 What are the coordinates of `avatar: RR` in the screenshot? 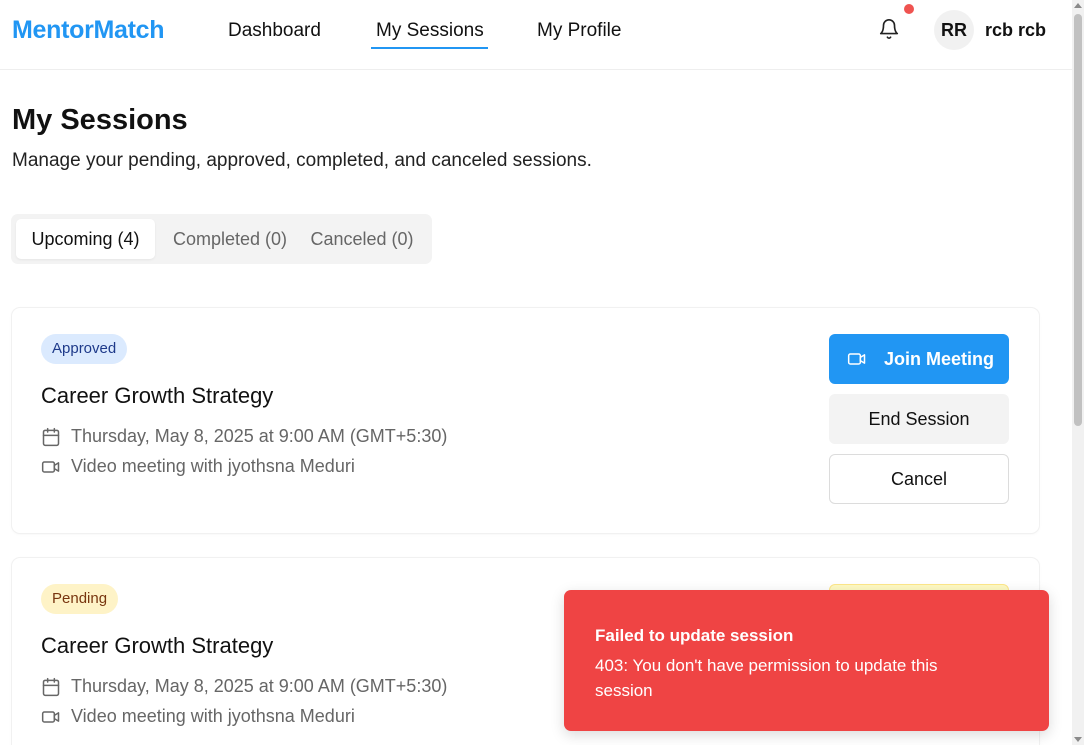 It's located at (954, 30).